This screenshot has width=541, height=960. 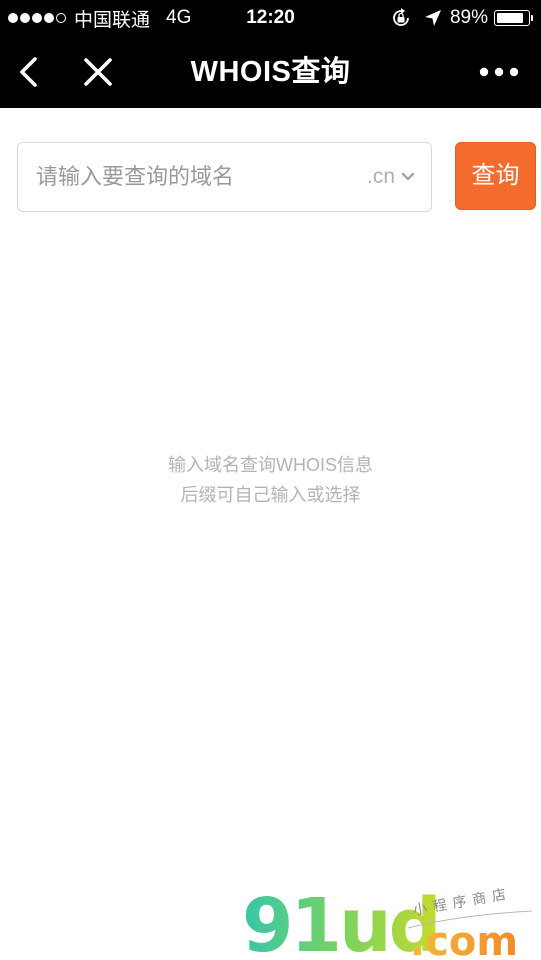 What do you see at coordinates (408, 176) in the screenshot?
I see `chevron-down-icon` at bounding box center [408, 176].